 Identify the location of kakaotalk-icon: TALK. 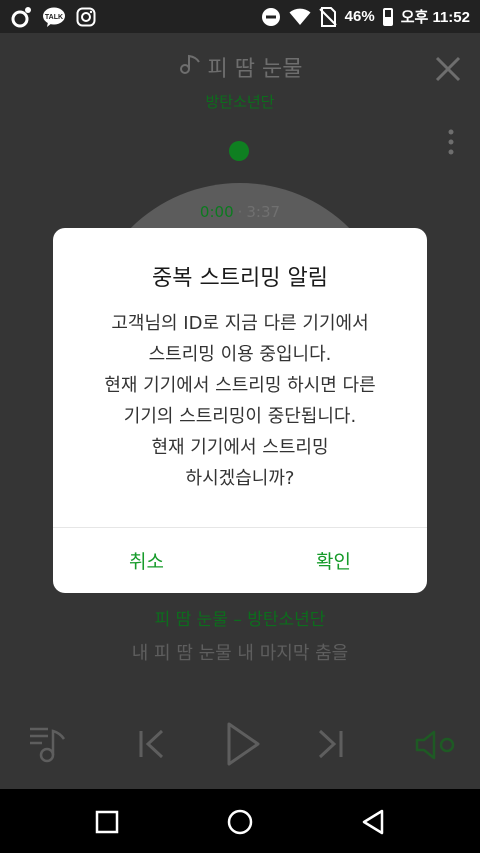
(54, 17).